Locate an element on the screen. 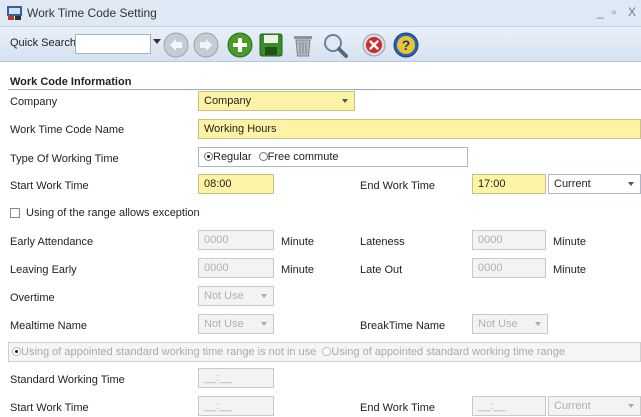  minimize-button: _ is located at coordinates (600, 12).